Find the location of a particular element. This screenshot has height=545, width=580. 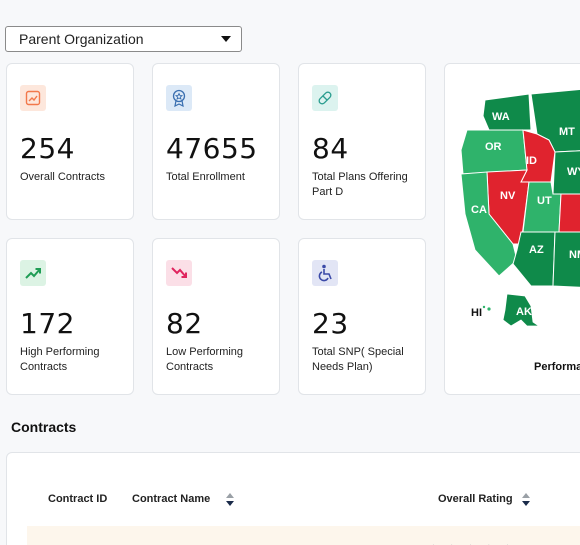

snp-card: 23 Total SNP( Special Needs Plan) is located at coordinates (362, 316).